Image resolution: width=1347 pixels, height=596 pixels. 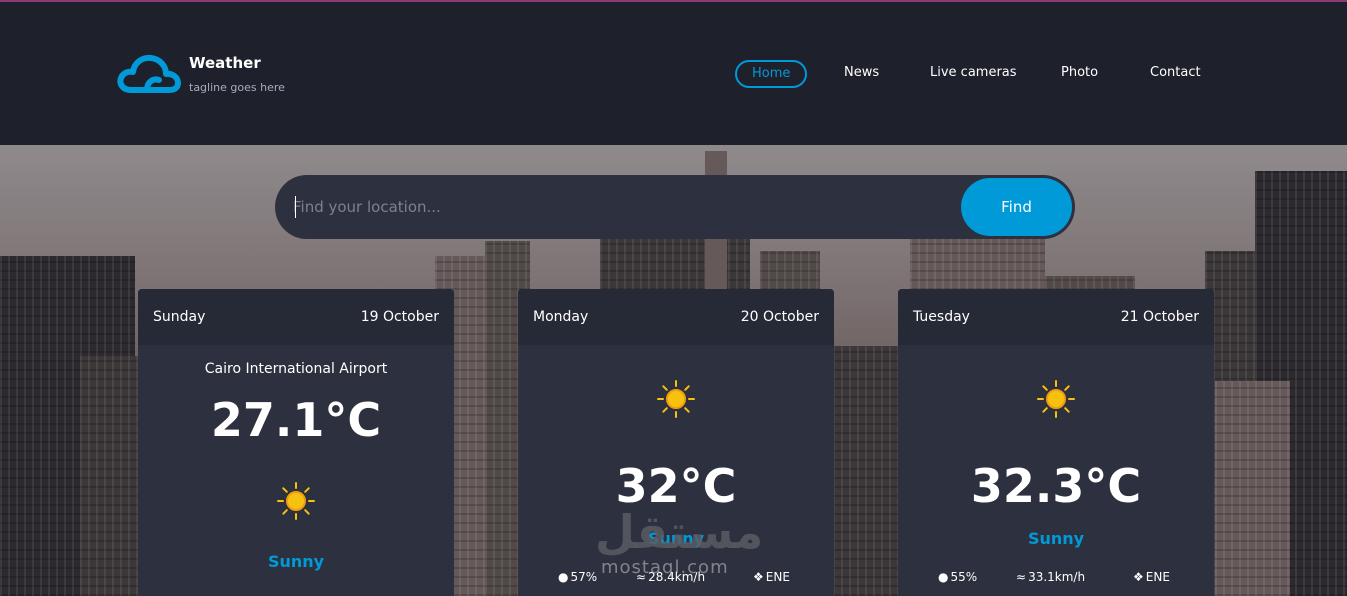 I want to click on wind-icon: ≈, so click(x=1021, y=577).